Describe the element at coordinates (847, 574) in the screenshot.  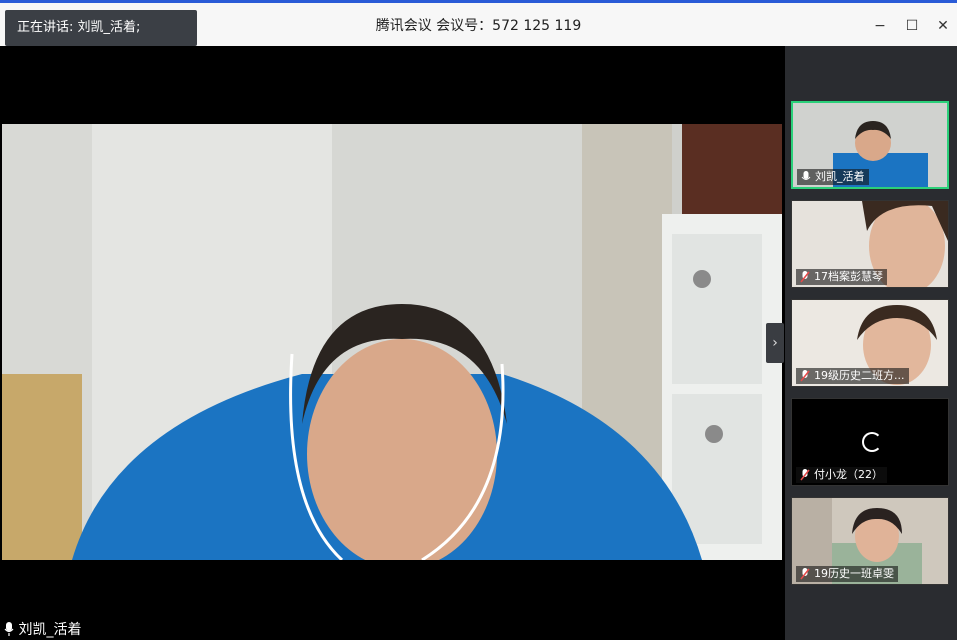
I see `participant-name-label: 19历史一班卓雯` at that location.